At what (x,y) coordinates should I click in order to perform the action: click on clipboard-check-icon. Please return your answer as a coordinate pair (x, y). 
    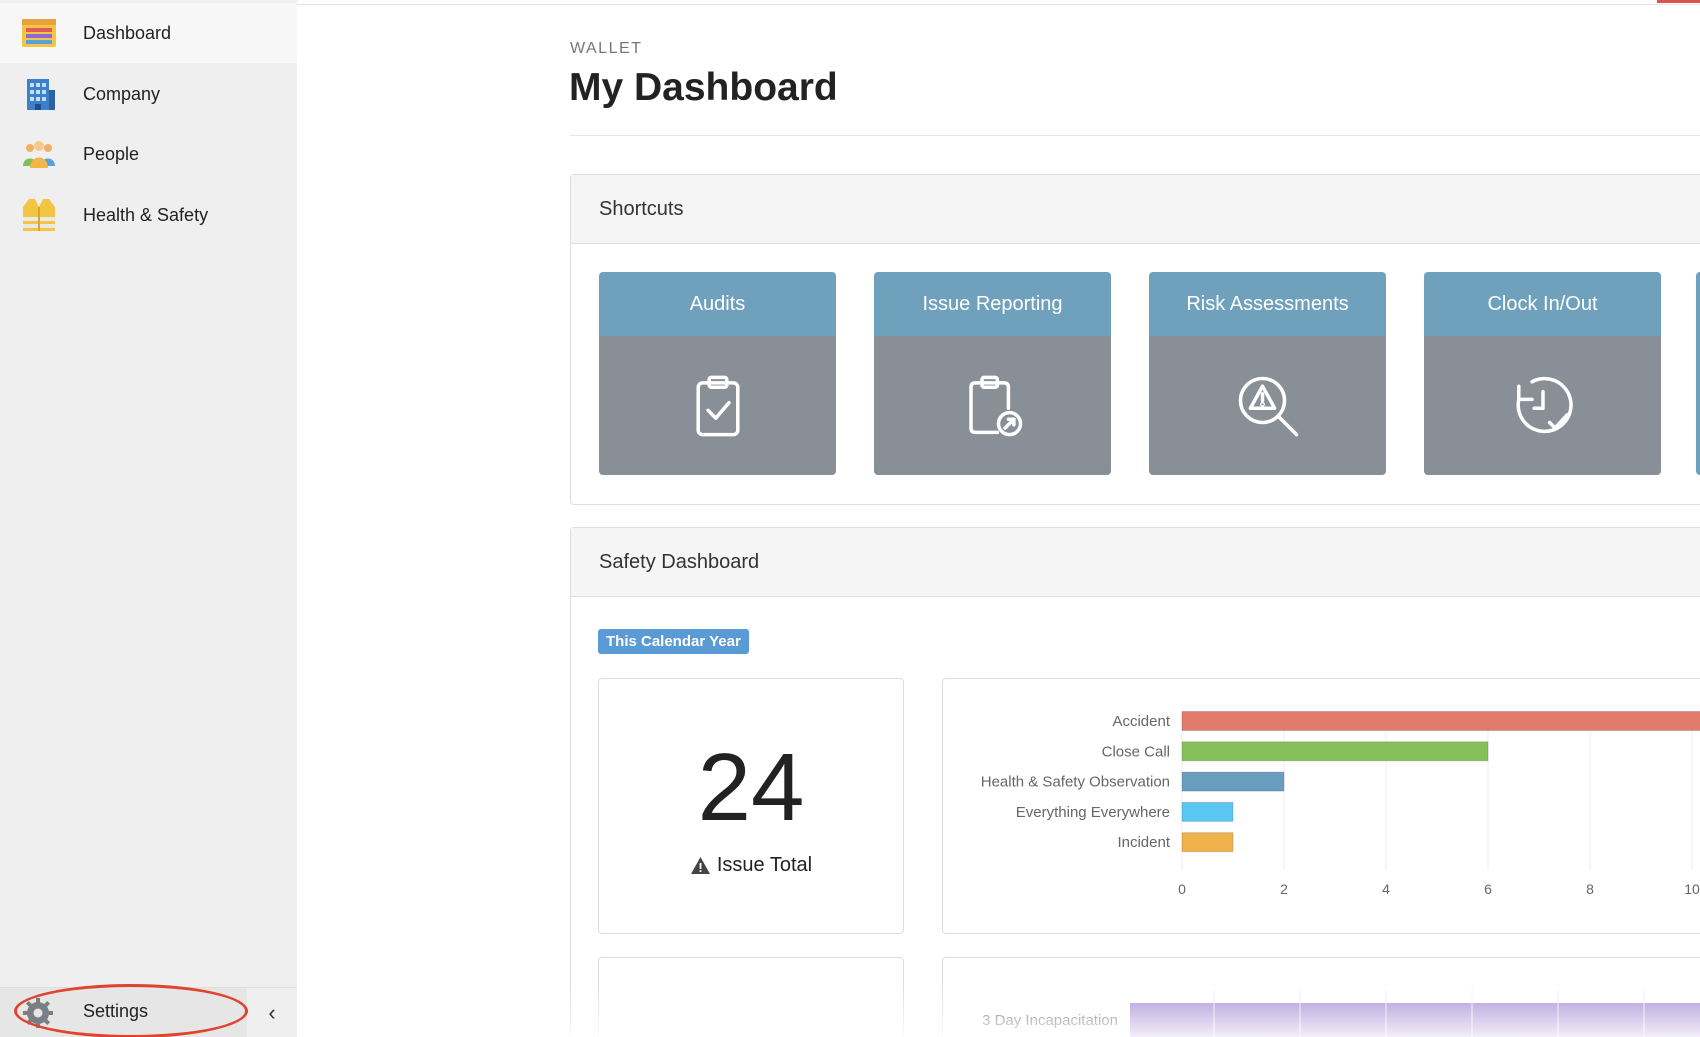
    Looking at the image, I should click on (717, 405).